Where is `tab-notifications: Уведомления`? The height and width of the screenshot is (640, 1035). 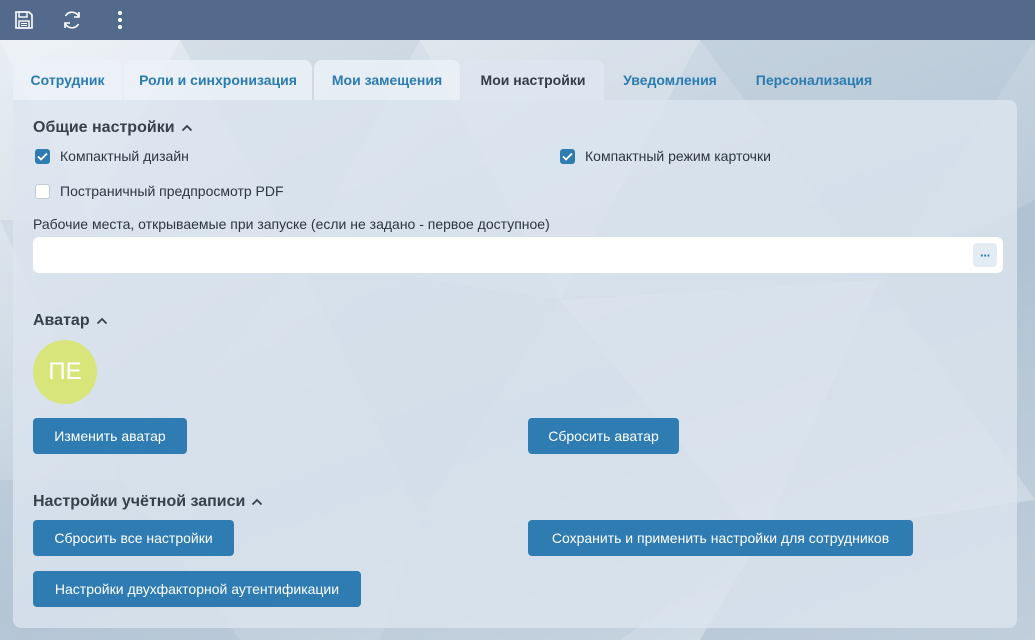
tab-notifications: Уведомления is located at coordinates (670, 80).